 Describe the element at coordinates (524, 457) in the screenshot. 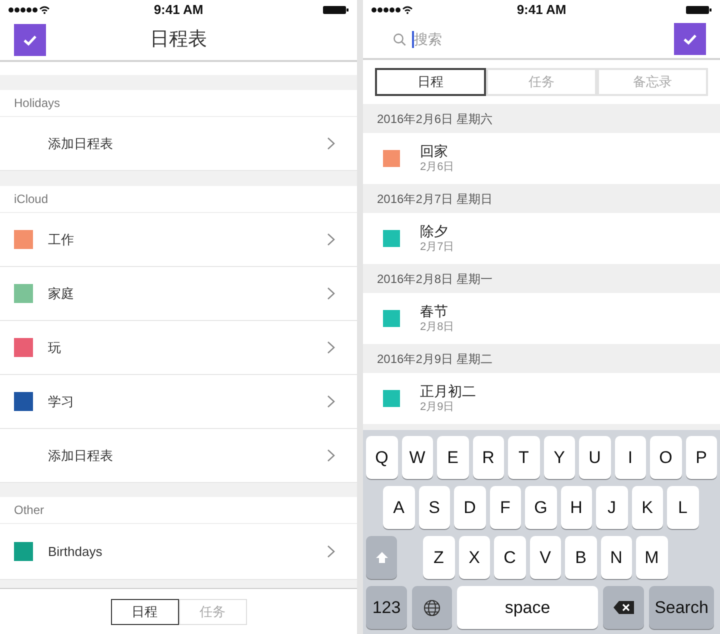

I see `letter-key: T` at that location.